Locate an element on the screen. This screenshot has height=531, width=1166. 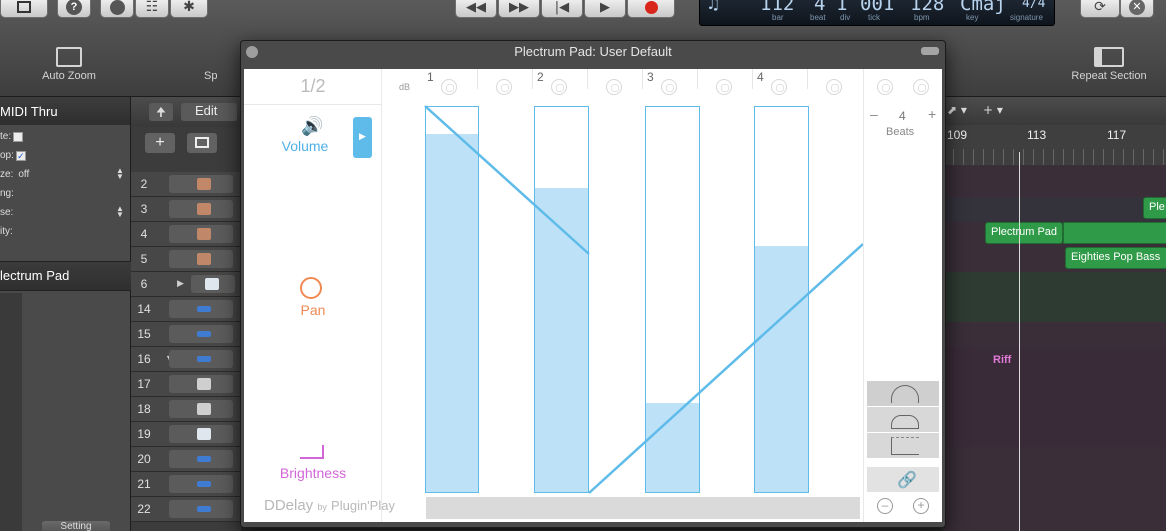
track-number: 21 is located at coordinates (144, 484).